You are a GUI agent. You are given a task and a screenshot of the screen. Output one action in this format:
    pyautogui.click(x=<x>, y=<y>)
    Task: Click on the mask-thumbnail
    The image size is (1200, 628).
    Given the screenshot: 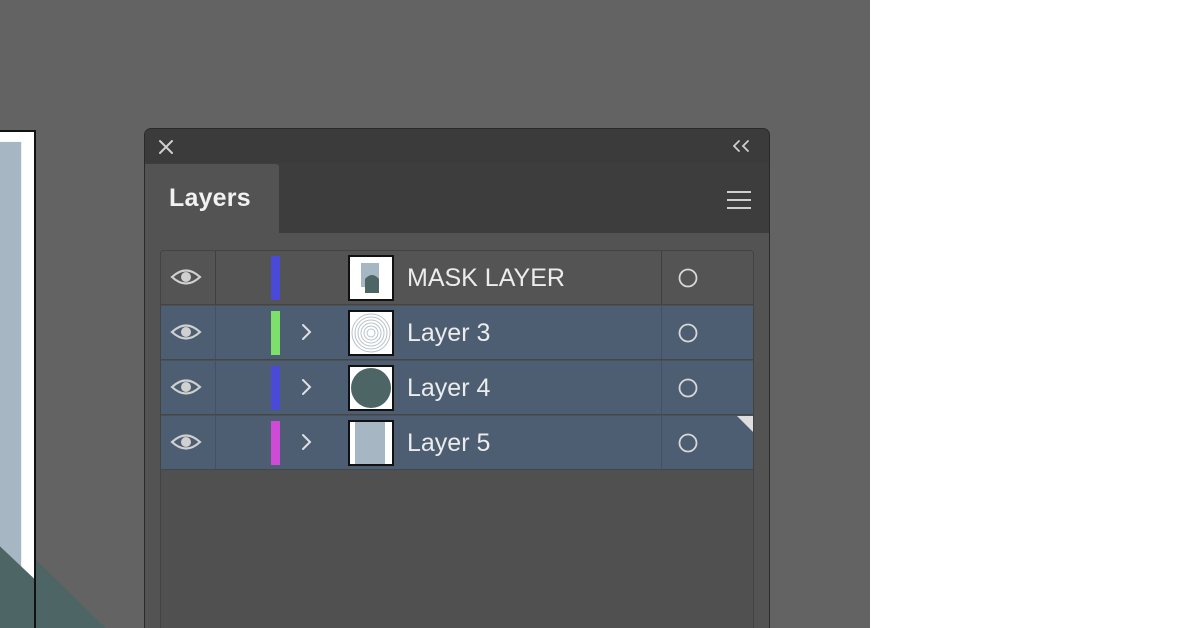 What is the action you would take?
    pyautogui.click(x=371, y=278)
    